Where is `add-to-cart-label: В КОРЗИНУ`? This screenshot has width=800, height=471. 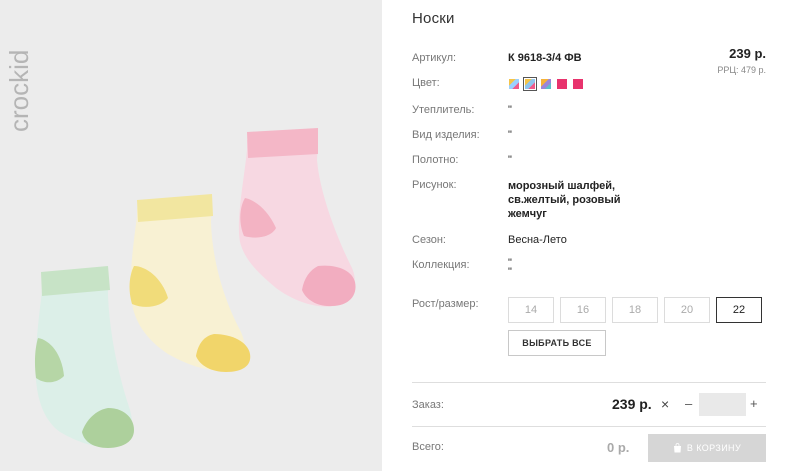 add-to-cart-label: В КОРЗИНУ is located at coordinates (714, 448).